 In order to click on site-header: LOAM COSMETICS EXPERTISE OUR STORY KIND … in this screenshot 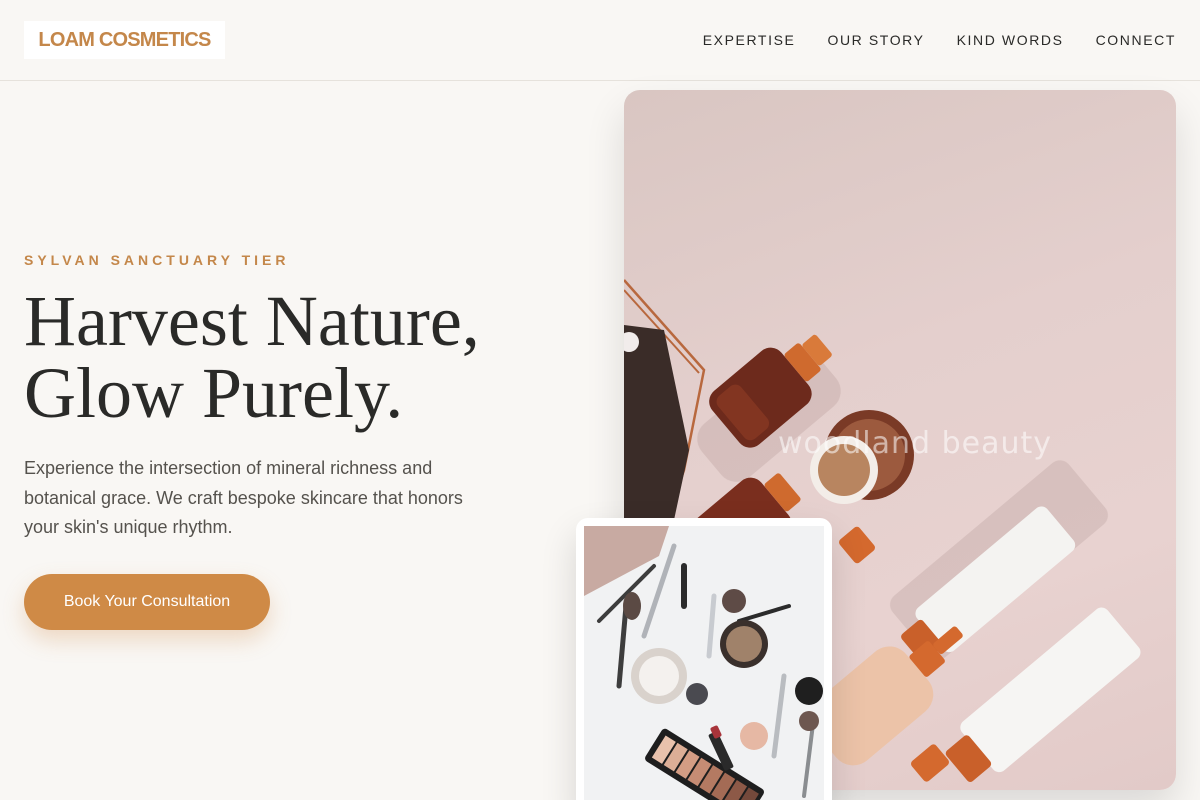, I will do `click(600, 40)`.